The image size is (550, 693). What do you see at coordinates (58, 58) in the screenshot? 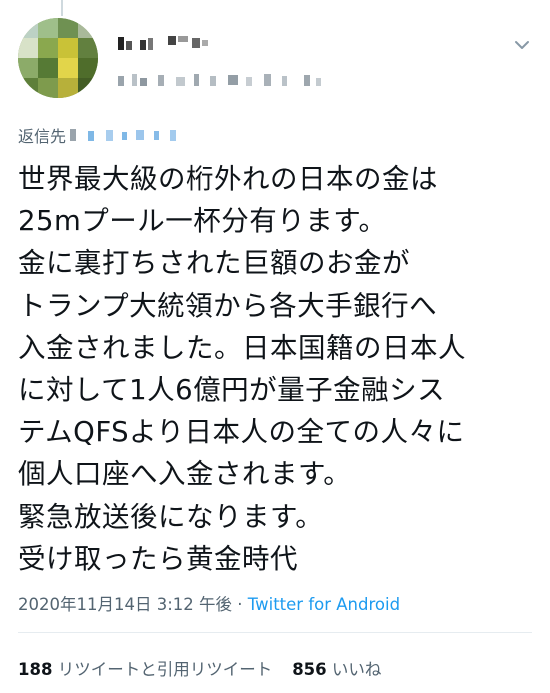
I see `avatar` at bounding box center [58, 58].